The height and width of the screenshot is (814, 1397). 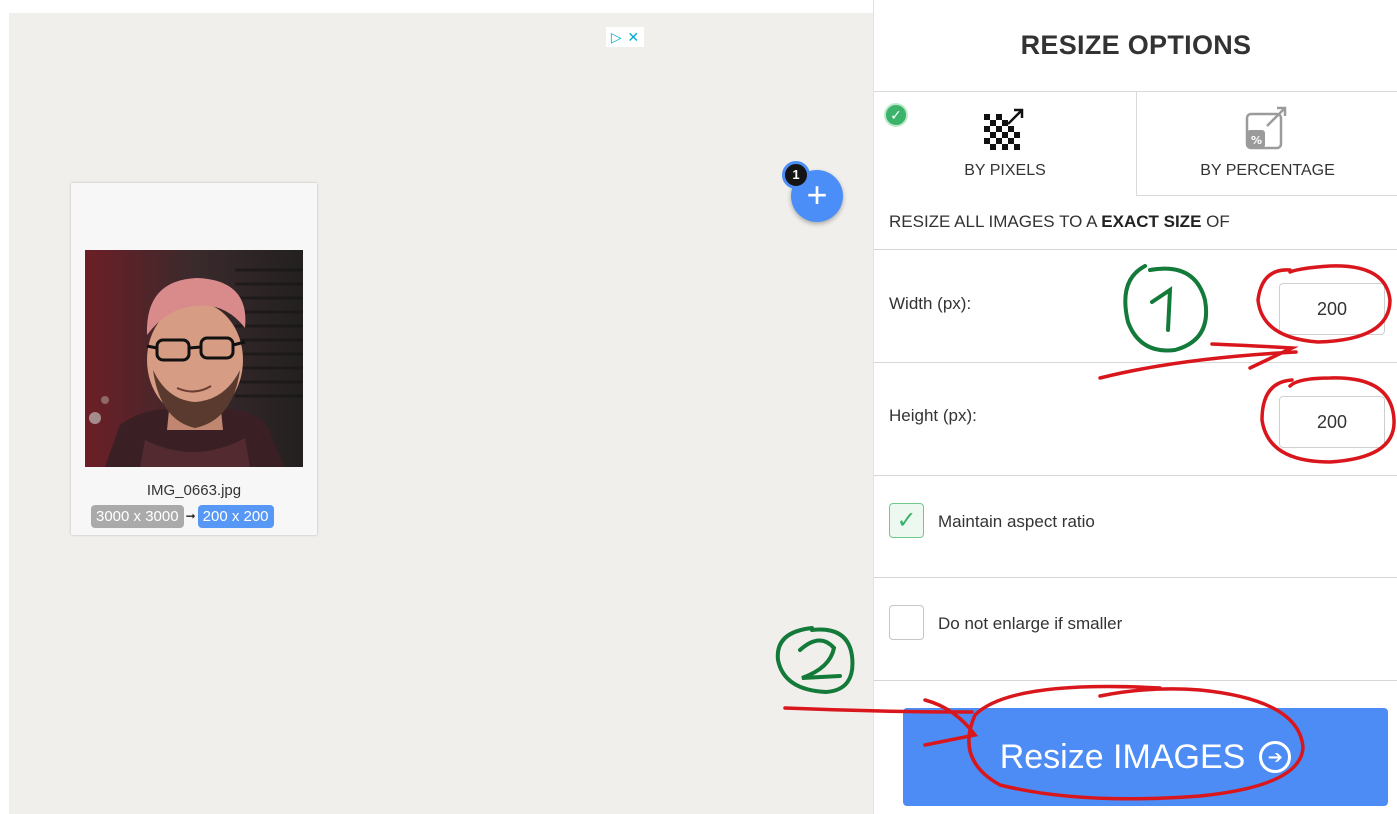 What do you see at coordinates (1151, 221) in the screenshot?
I see `instruction-emphasis: EXACT SIZE` at bounding box center [1151, 221].